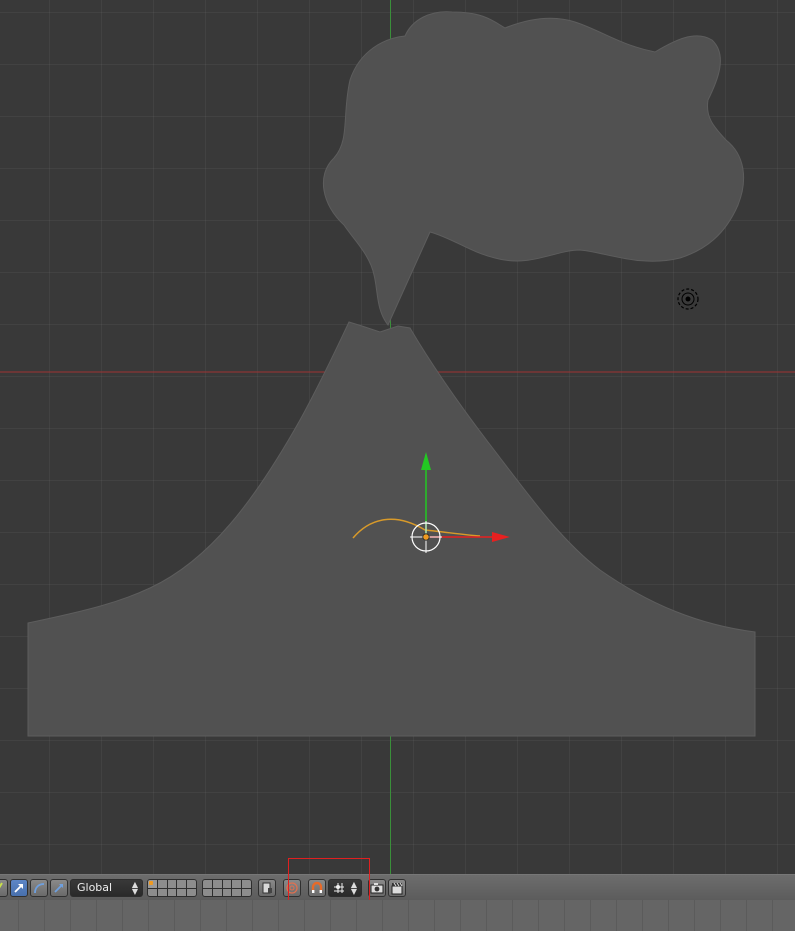  I want to click on translate-arrow-icon, so click(18, 888).